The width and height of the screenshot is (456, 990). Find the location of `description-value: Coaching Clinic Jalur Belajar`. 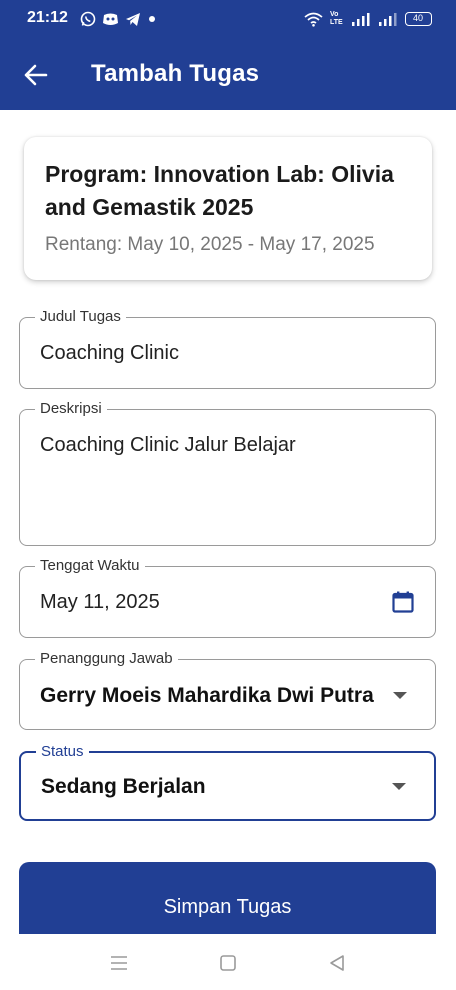

description-value: Coaching Clinic Jalur Belajar is located at coordinates (168, 445).